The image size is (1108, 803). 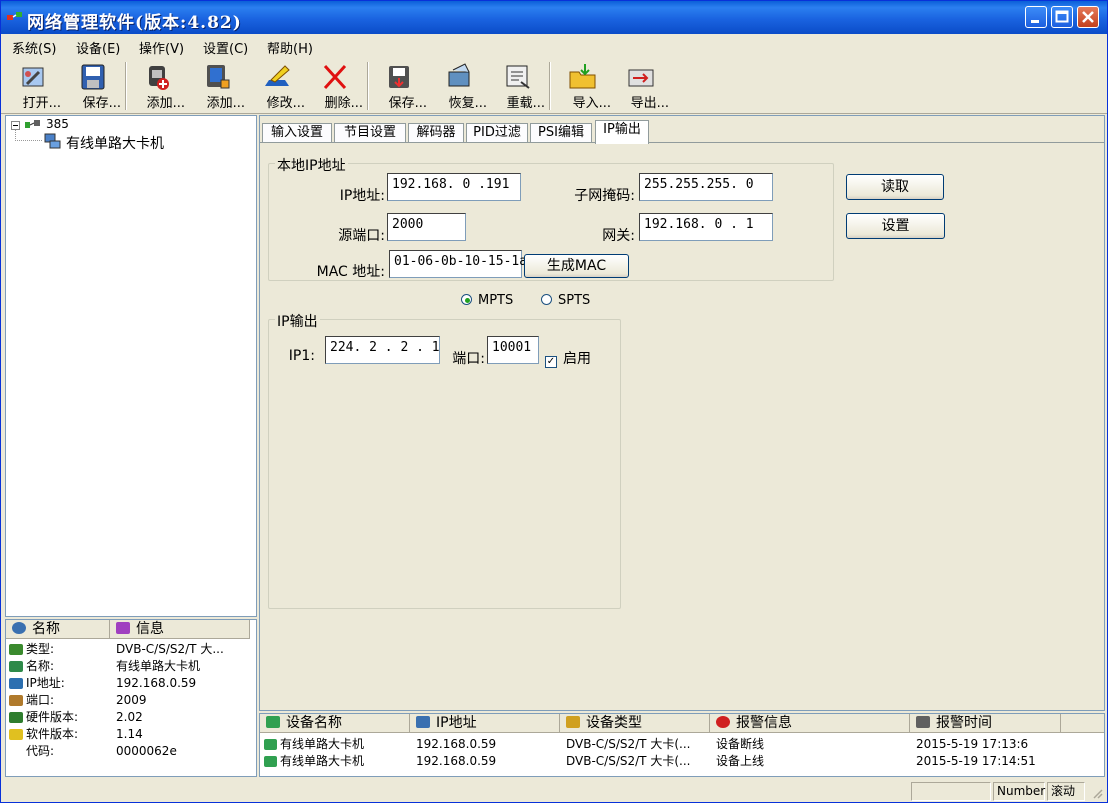 I want to click on ip-header-icon, so click(x=423, y=722).